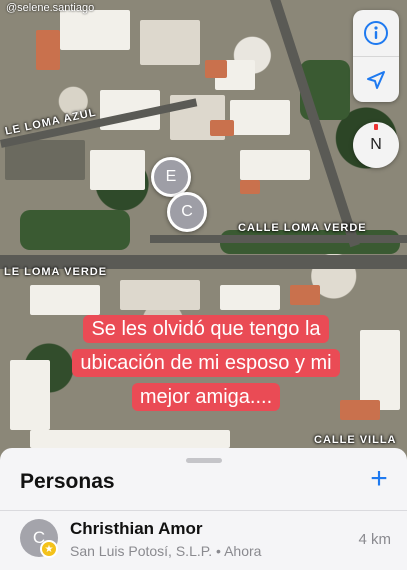 The width and height of the screenshot is (407, 570). What do you see at coordinates (204, 460) in the screenshot?
I see `sheet-grabber` at bounding box center [204, 460].